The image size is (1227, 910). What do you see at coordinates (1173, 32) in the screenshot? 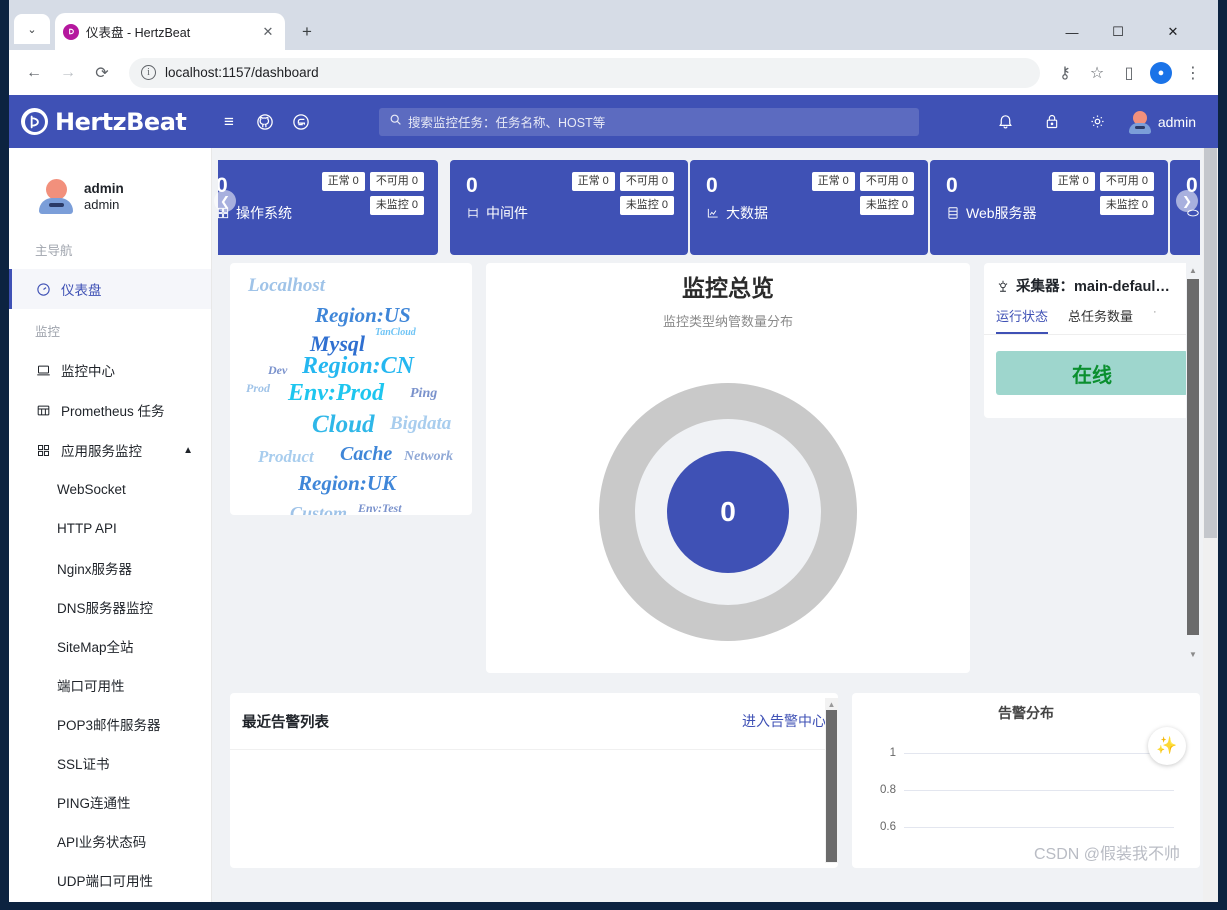
I see `window-close-button: ✕` at bounding box center [1173, 32].